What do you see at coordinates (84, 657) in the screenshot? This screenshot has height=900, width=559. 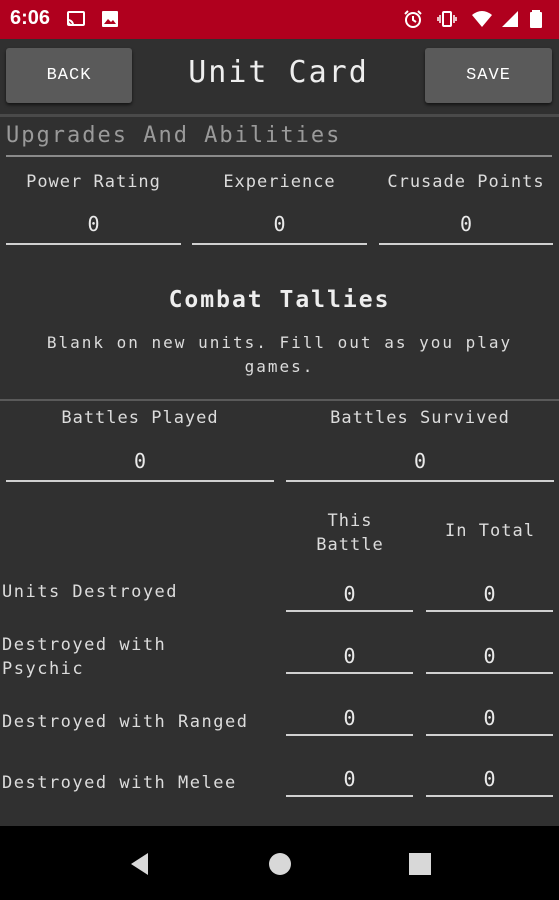 I see `tally-row-label: Destroyed with Psychic` at bounding box center [84, 657].